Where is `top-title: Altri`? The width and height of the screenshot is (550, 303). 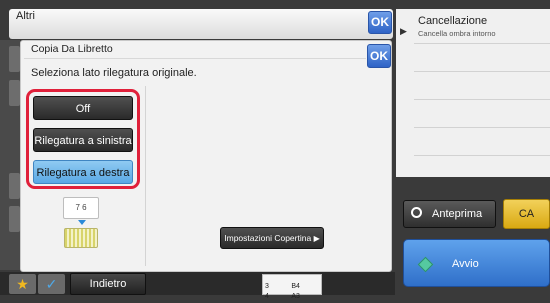
top-title: Altri is located at coordinates (25, 16).